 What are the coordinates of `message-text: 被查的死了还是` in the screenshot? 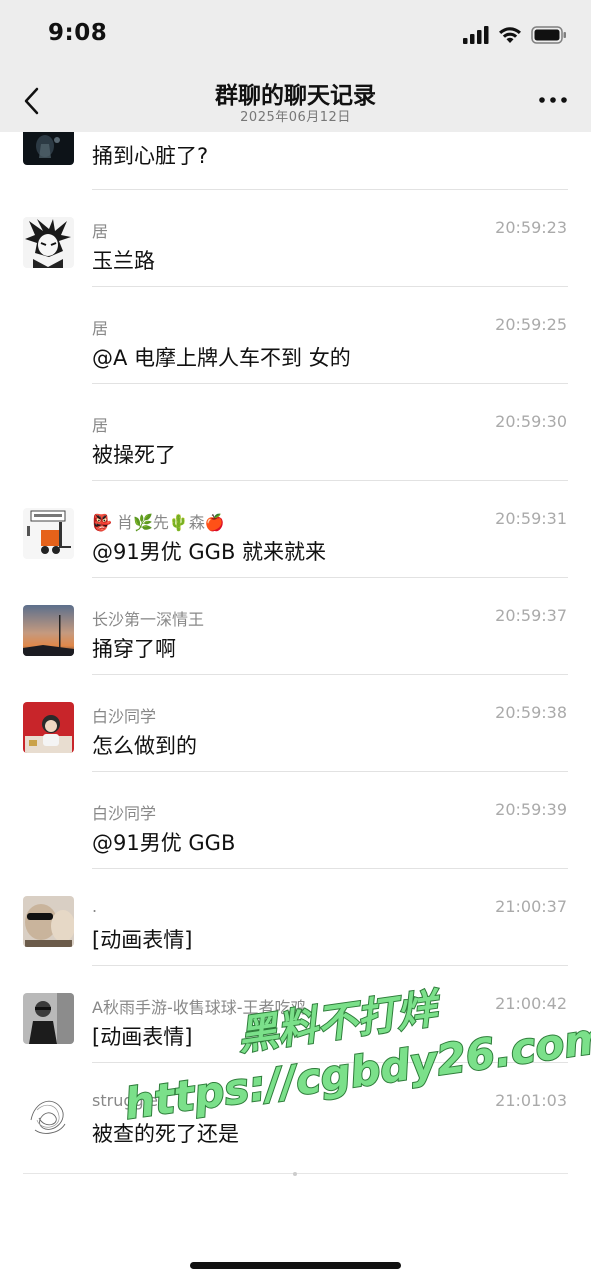 It's located at (165, 1134).